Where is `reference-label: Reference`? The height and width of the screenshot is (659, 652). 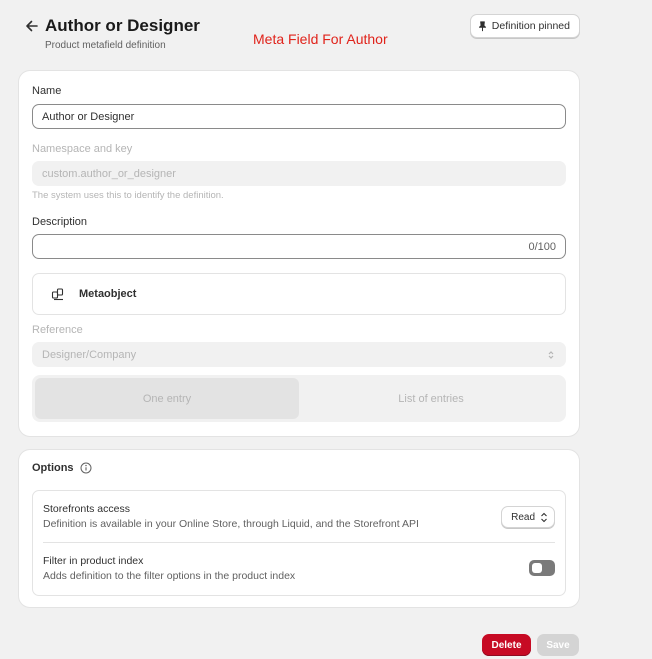
reference-label: Reference is located at coordinates (57, 330).